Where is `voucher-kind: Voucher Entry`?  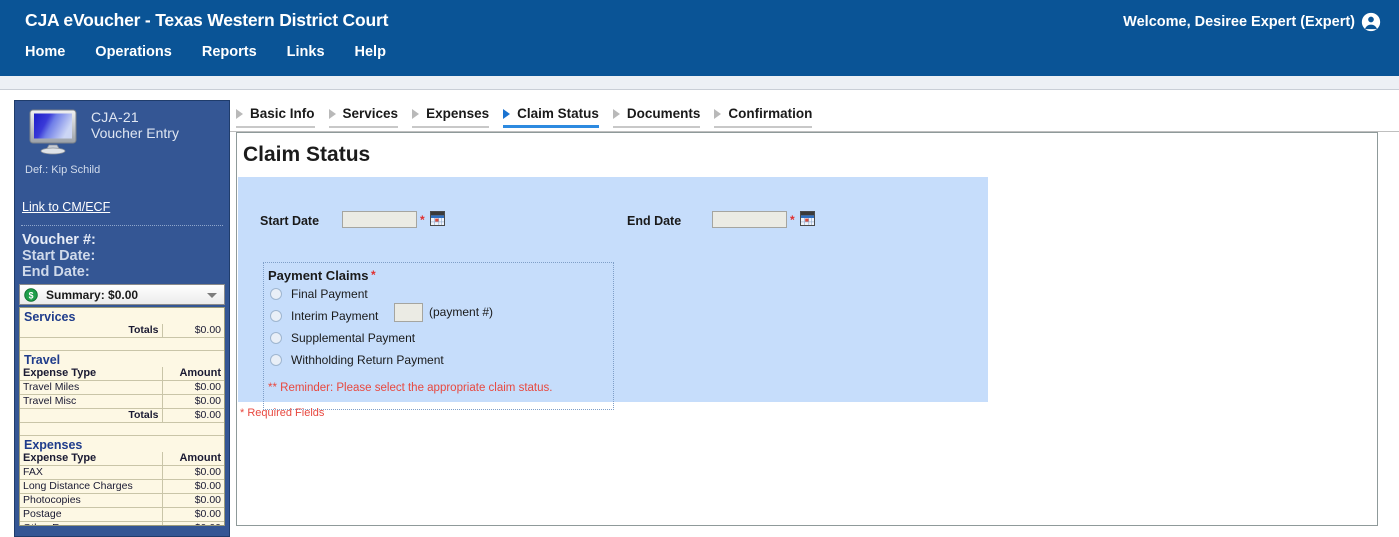 voucher-kind: Voucher Entry is located at coordinates (135, 133).